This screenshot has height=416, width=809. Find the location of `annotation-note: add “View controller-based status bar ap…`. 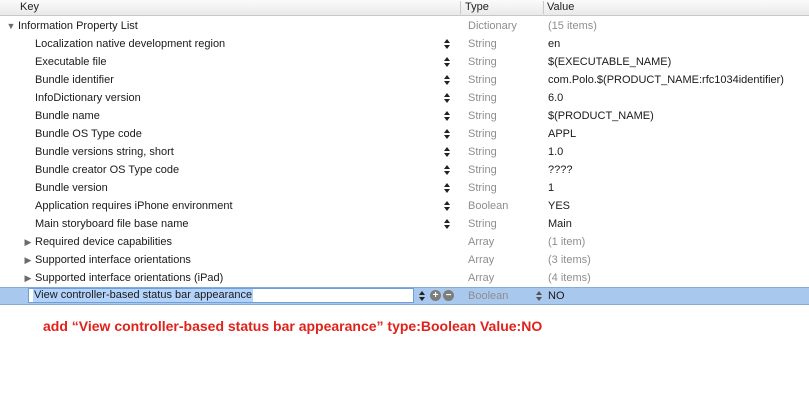

annotation-note: add “View controller-based status bar ap… is located at coordinates (293, 326).